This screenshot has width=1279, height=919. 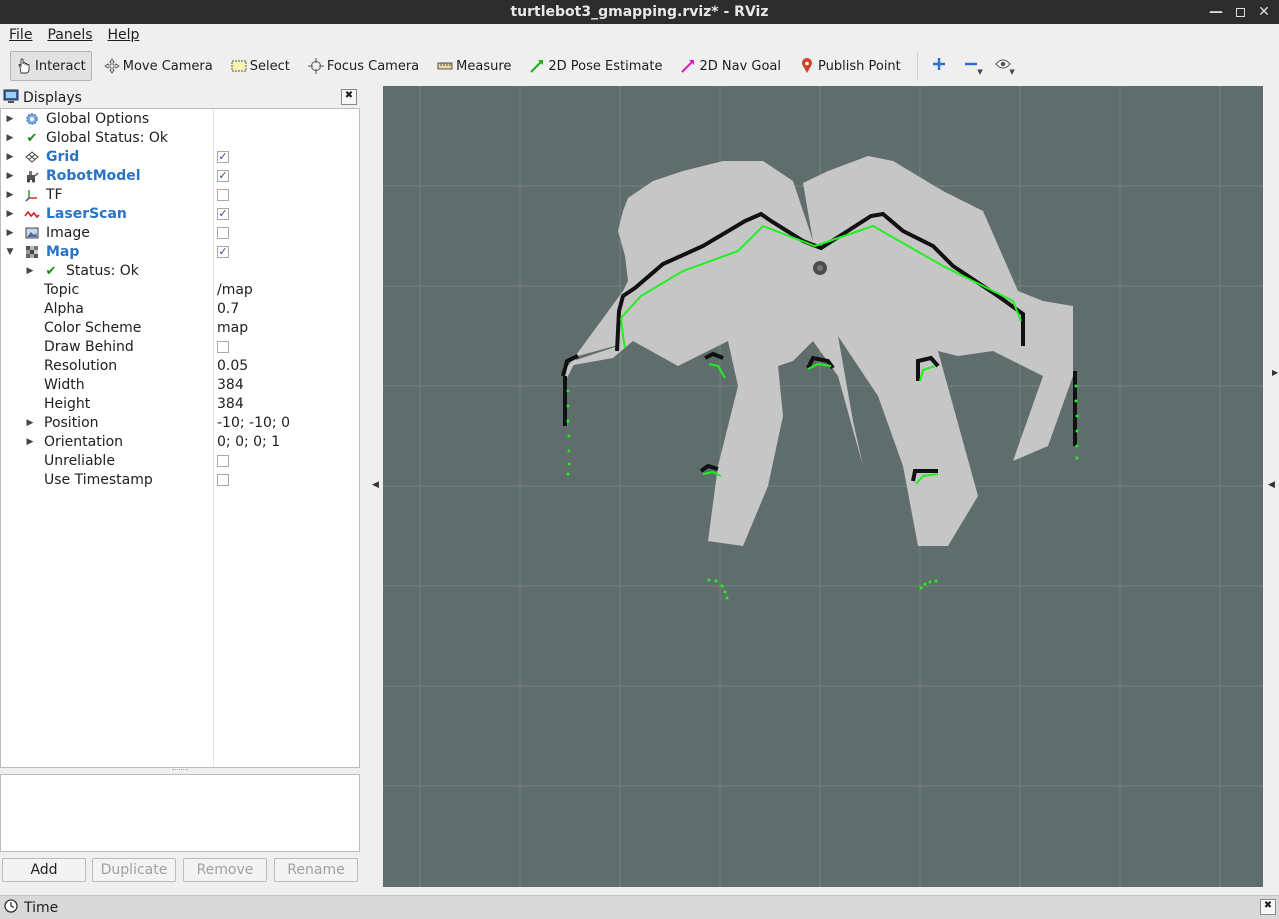 What do you see at coordinates (363, 66) in the screenshot?
I see `focus-camera-tool-button: Focus Camera` at bounding box center [363, 66].